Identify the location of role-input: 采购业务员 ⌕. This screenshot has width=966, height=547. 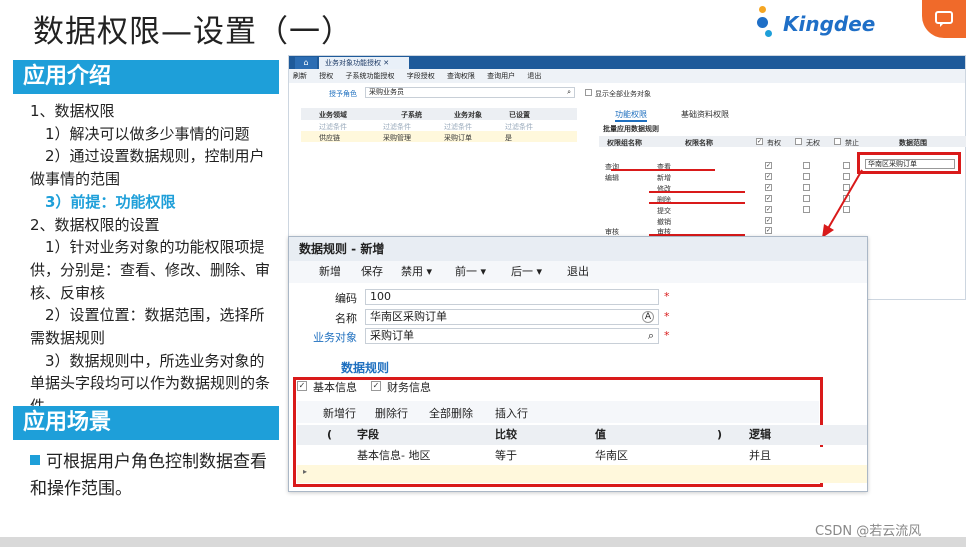
(470, 92).